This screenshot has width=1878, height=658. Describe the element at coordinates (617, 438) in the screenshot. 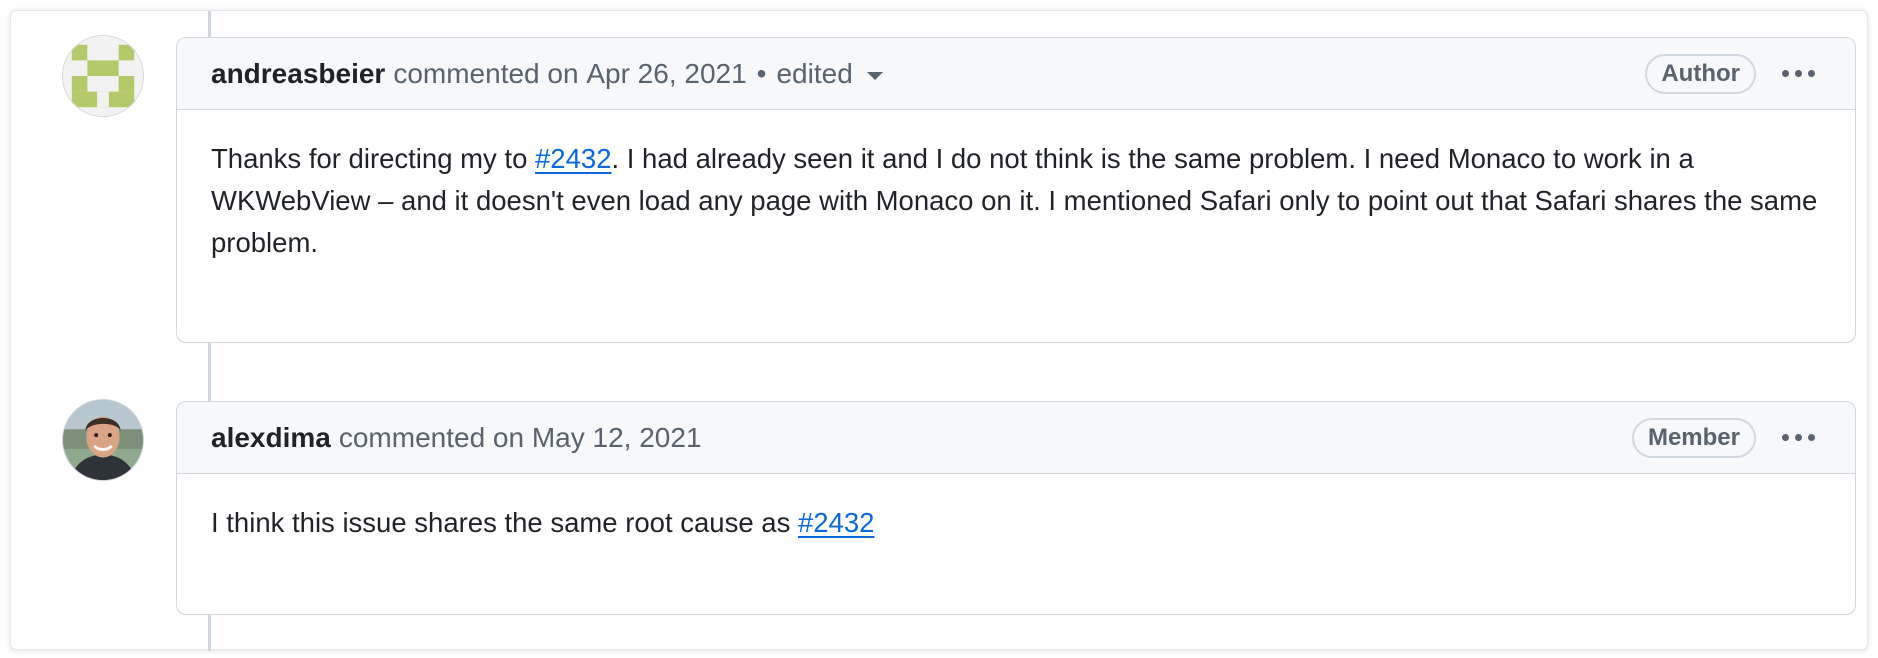

I see `comment-date: May 12, 2021` at that location.